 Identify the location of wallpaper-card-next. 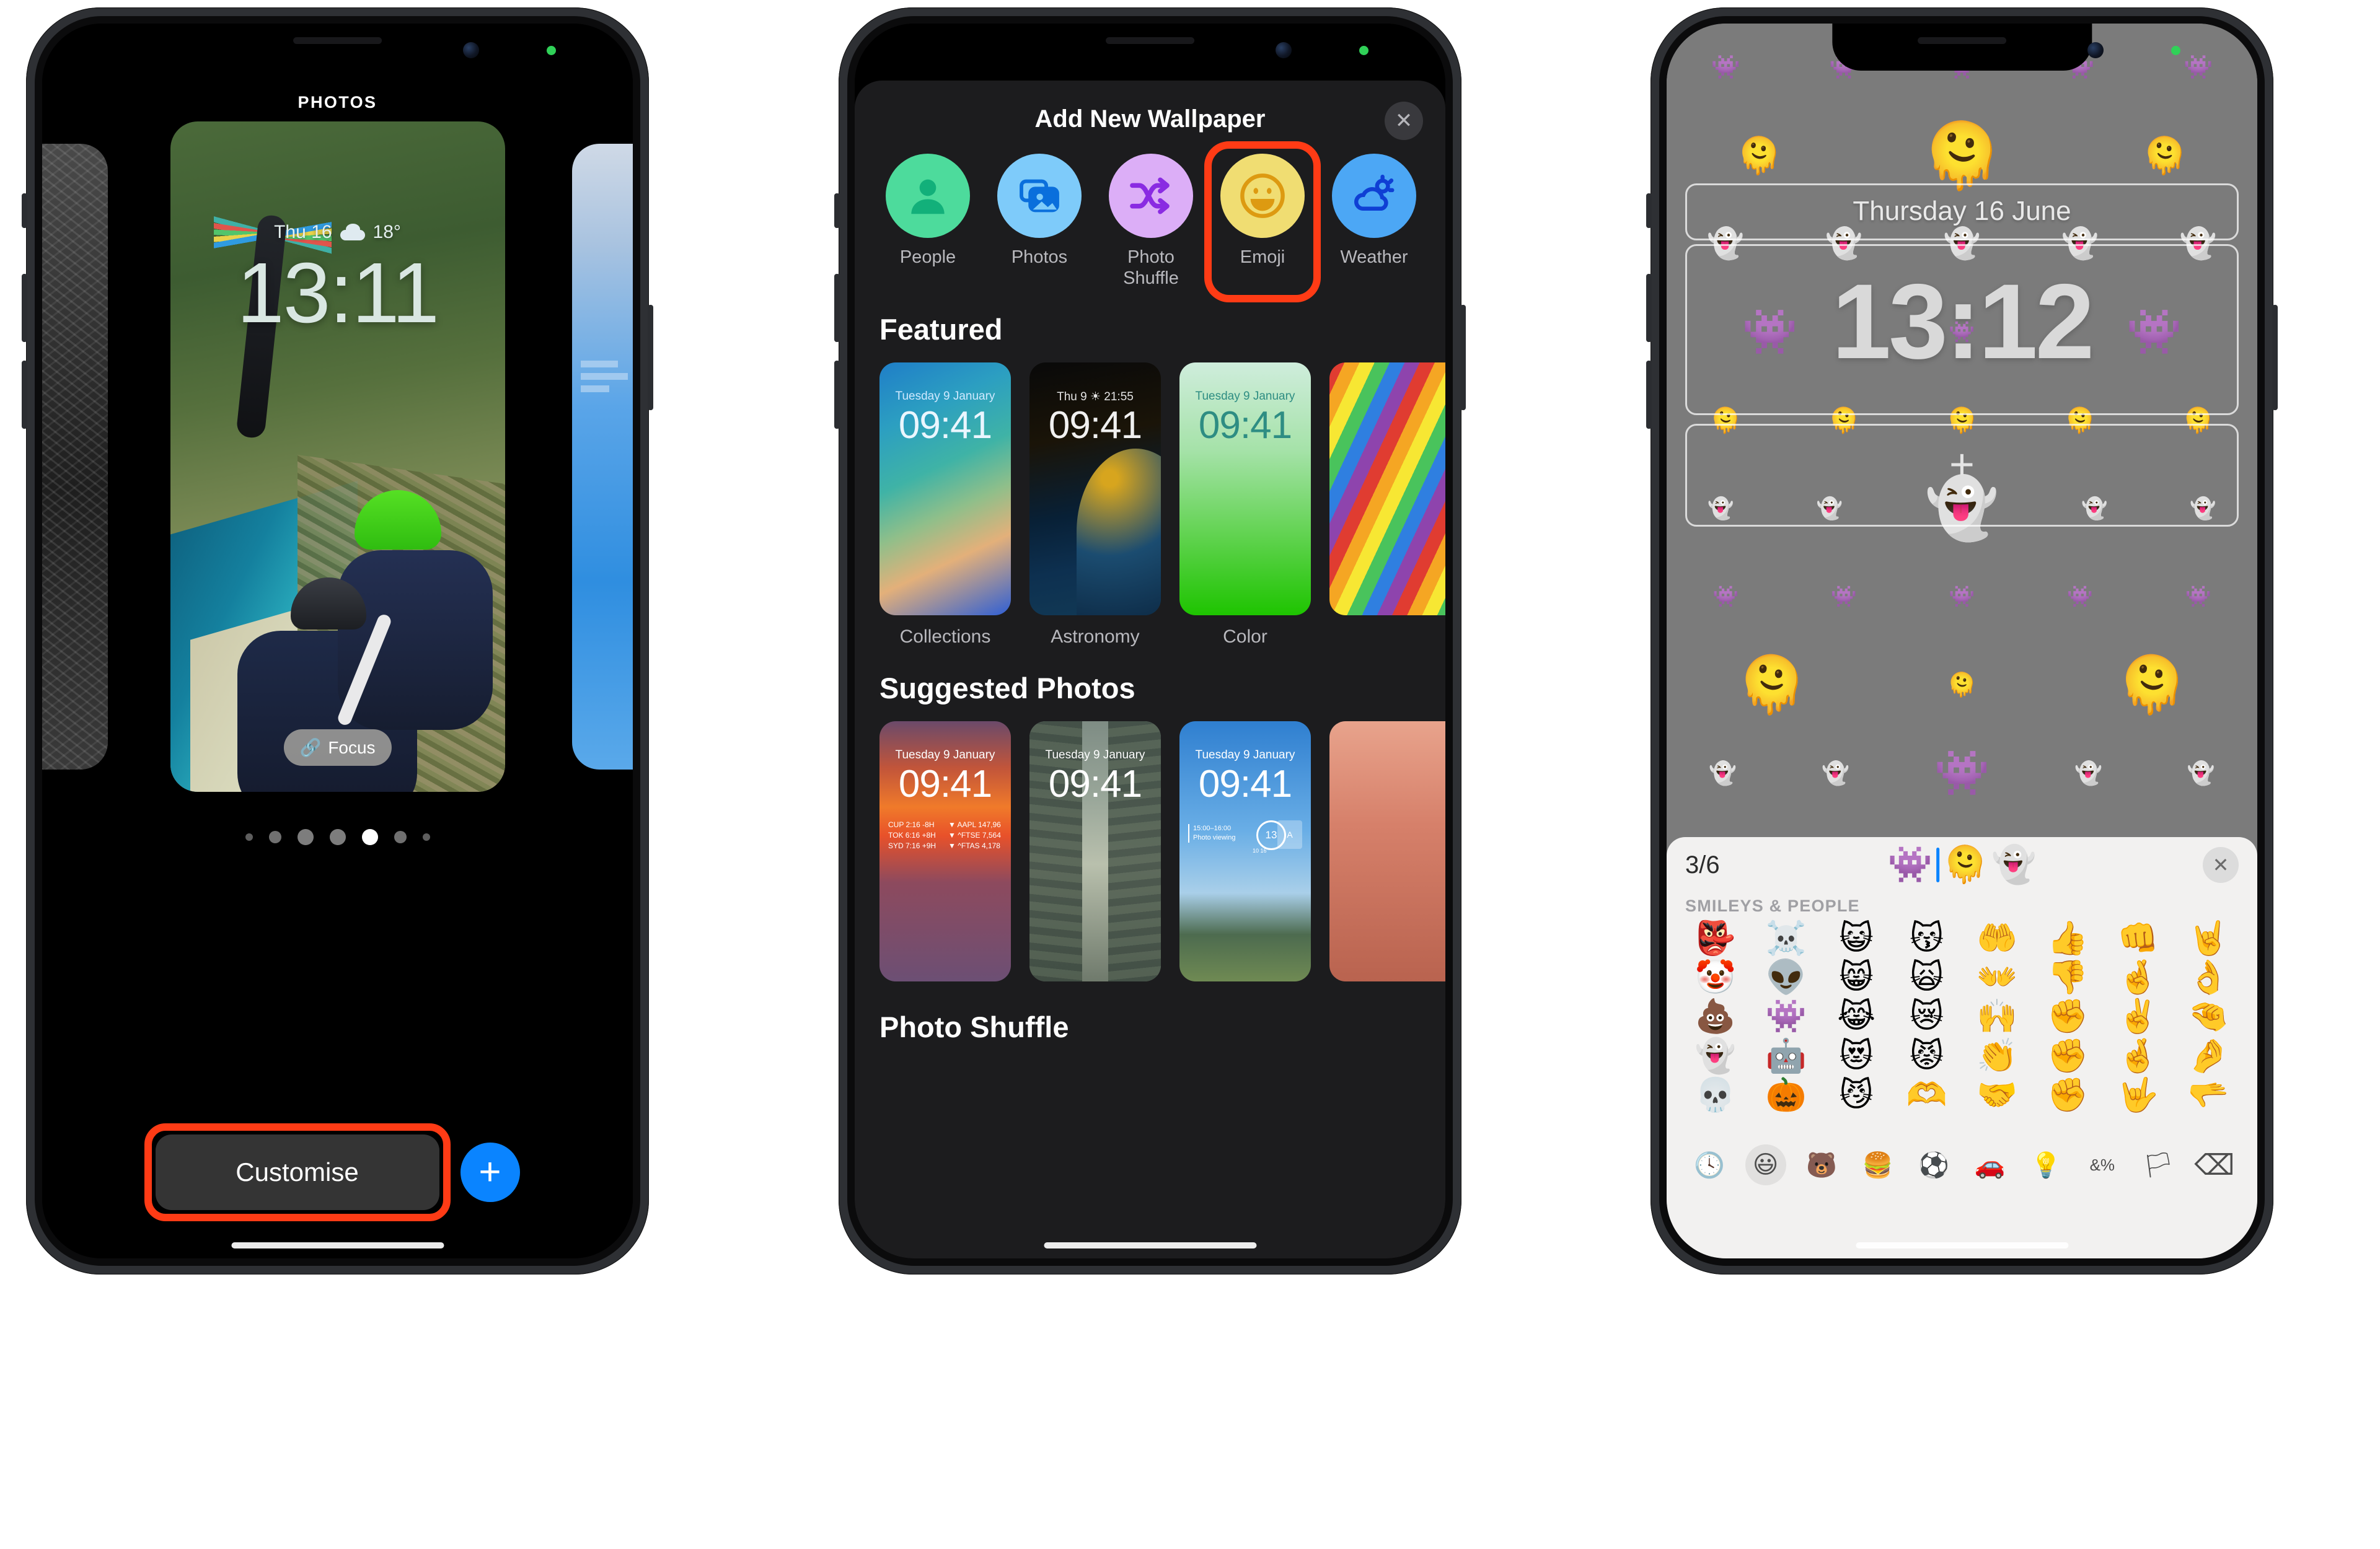
(602, 457).